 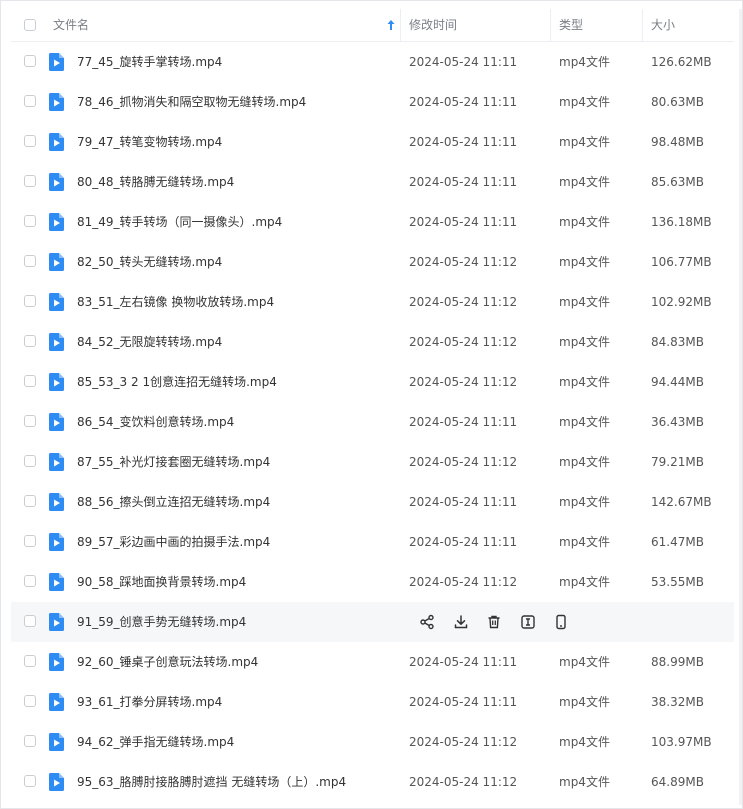 I want to click on file-name: 91_59_创意手势无缝转场.mp4, so click(x=161, y=622).